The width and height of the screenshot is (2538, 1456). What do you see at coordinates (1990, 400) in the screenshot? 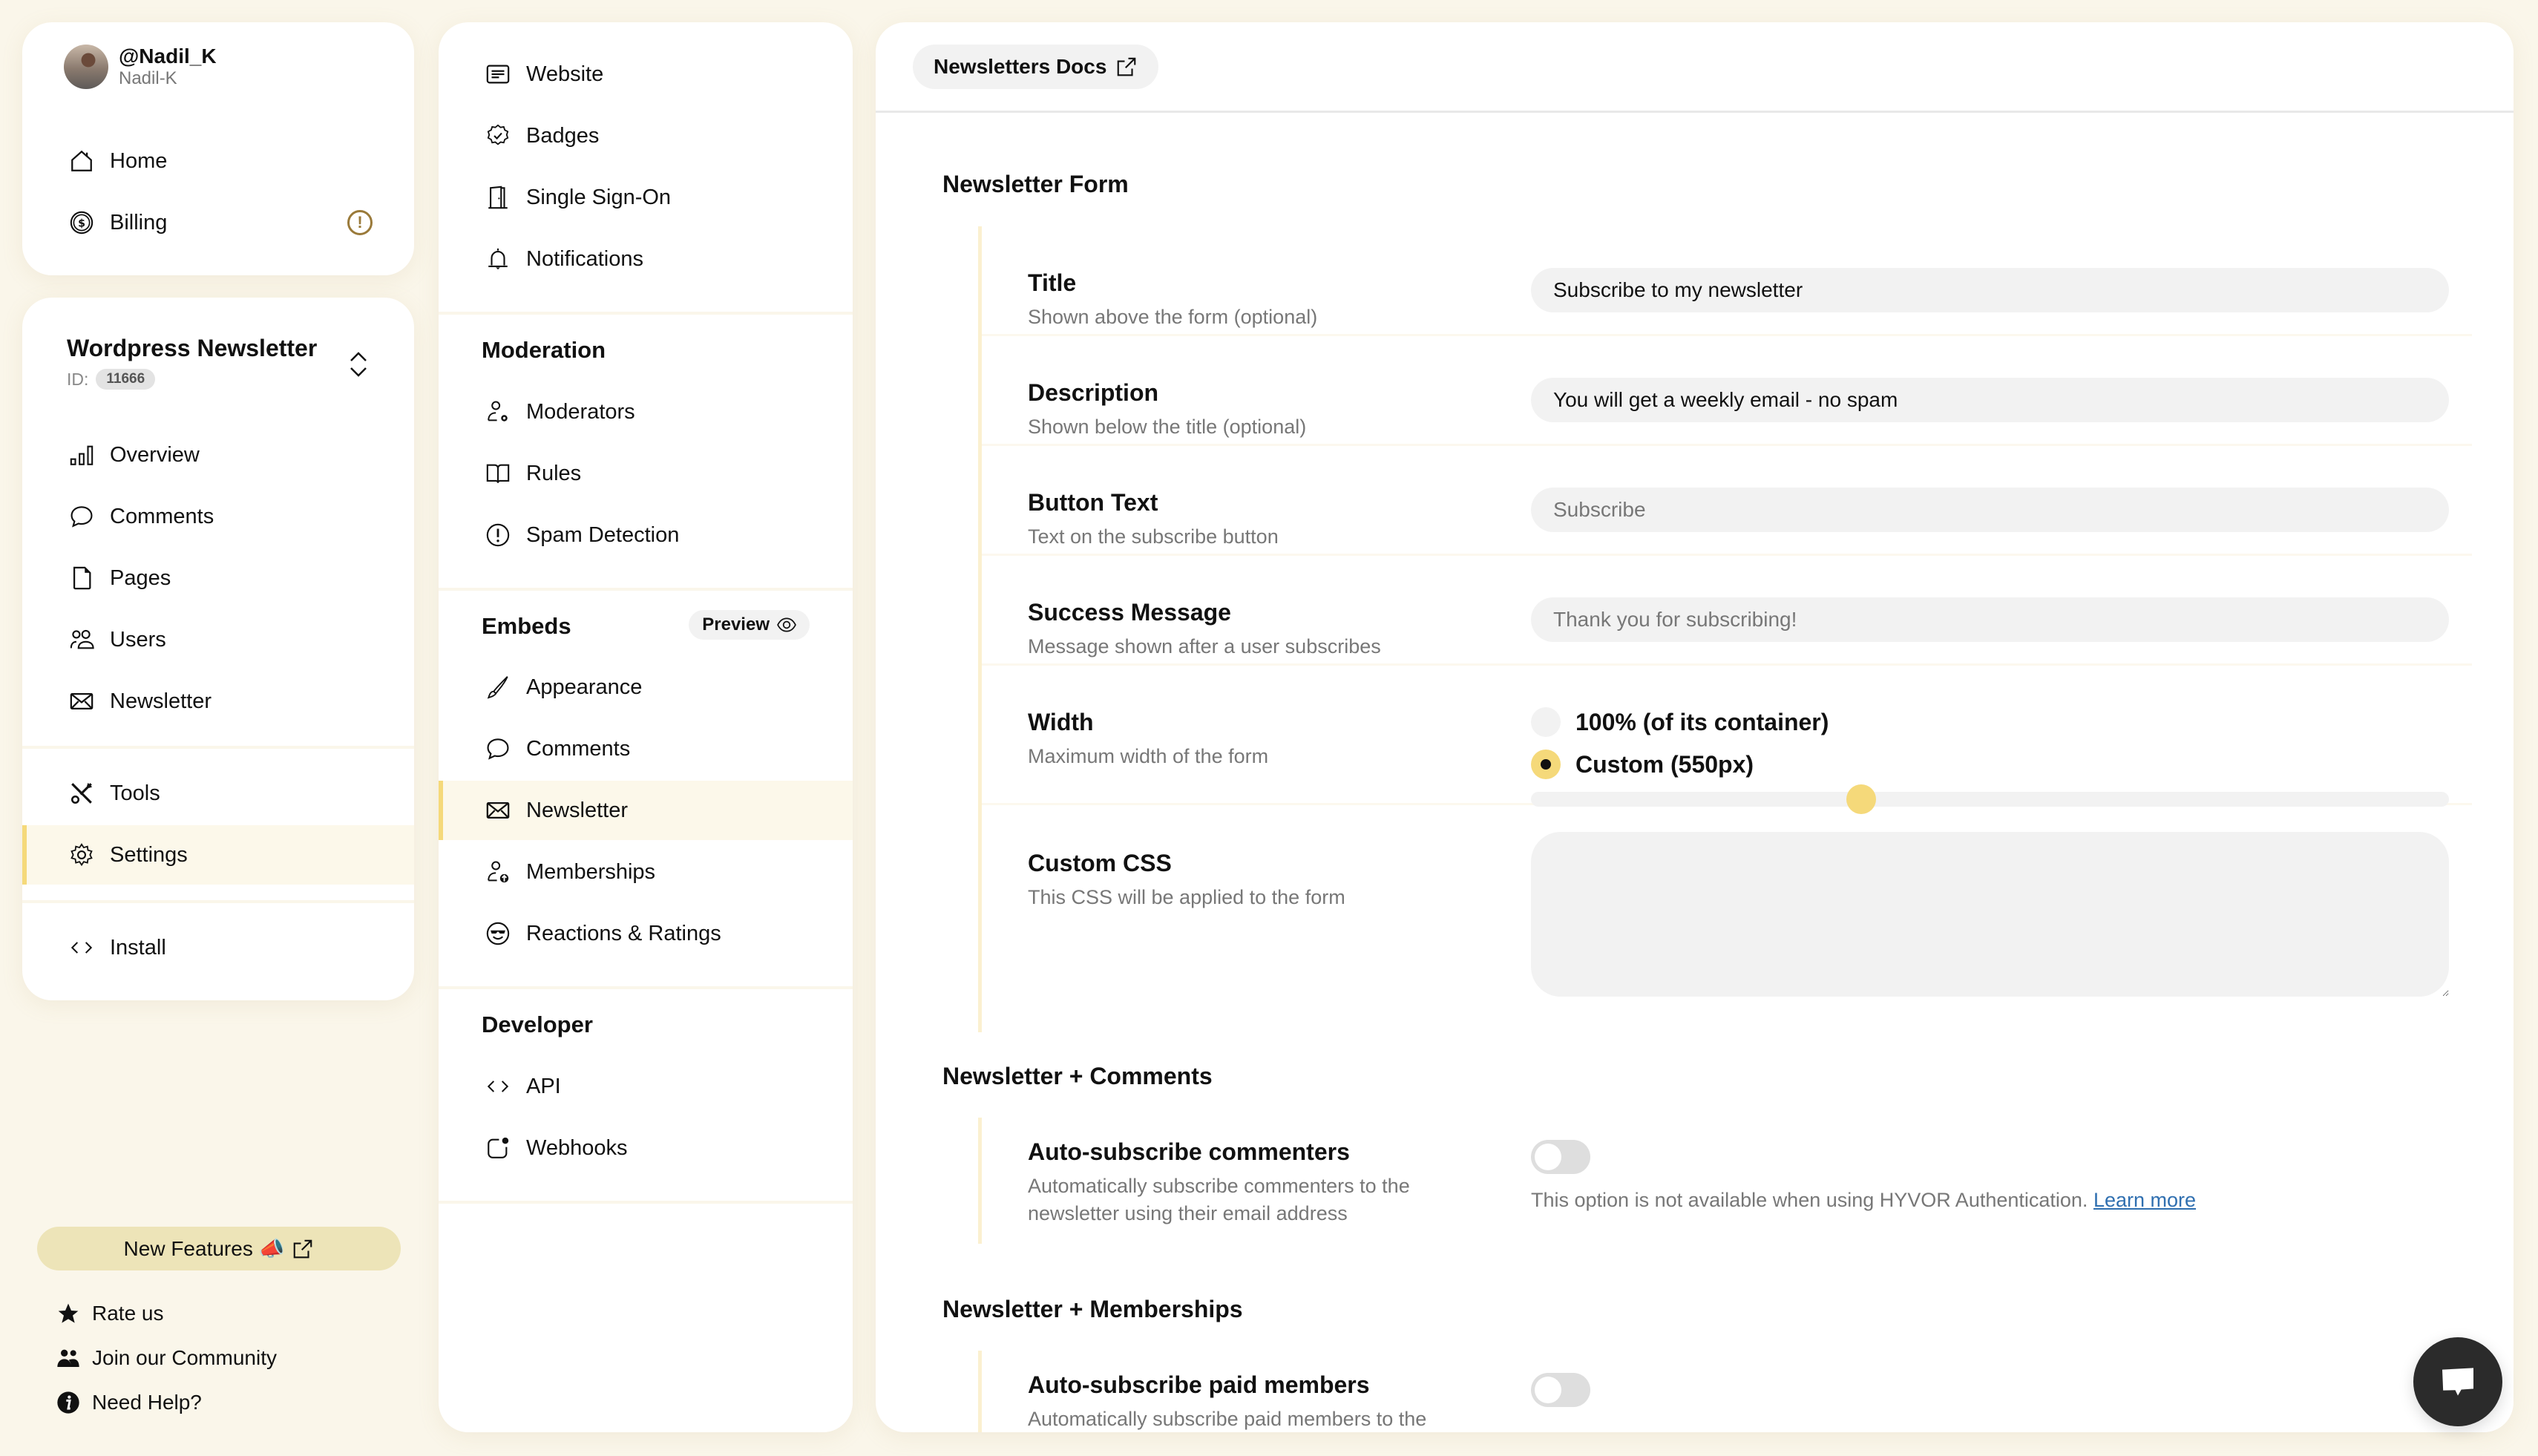
I see `description-input` at bounding box center [1990, 400].